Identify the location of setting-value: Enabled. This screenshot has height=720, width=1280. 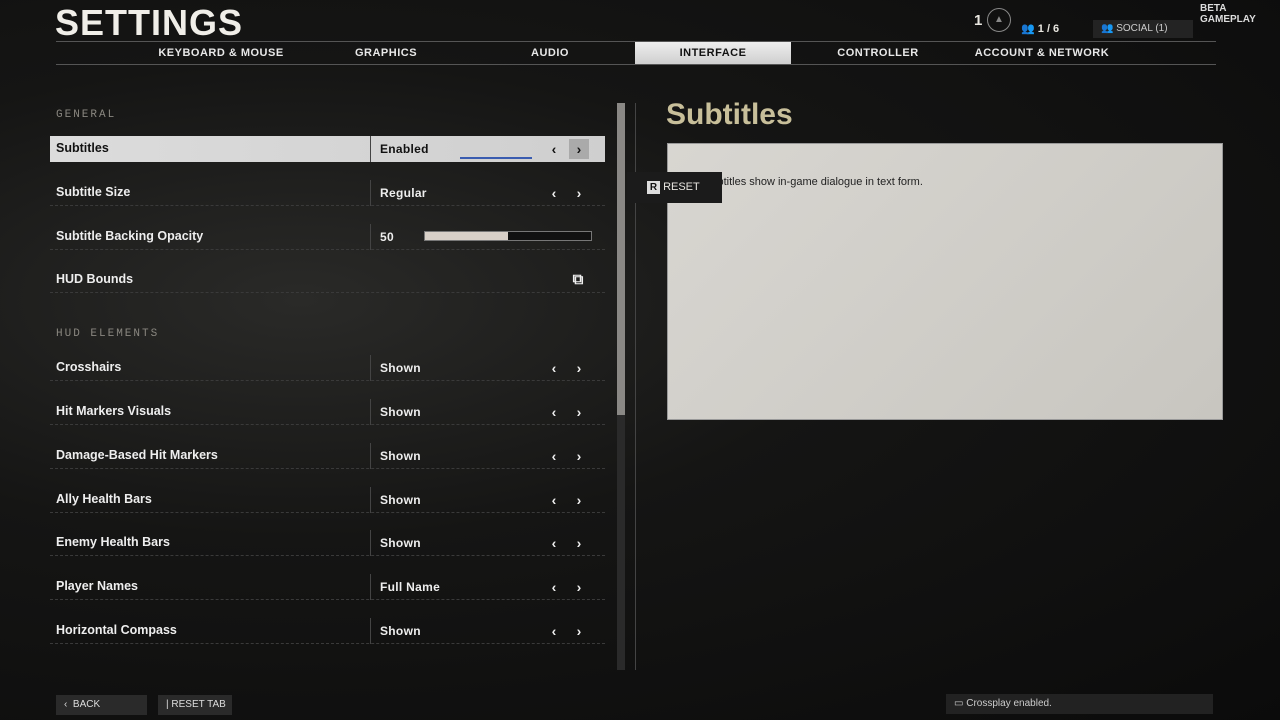
(404, 149).